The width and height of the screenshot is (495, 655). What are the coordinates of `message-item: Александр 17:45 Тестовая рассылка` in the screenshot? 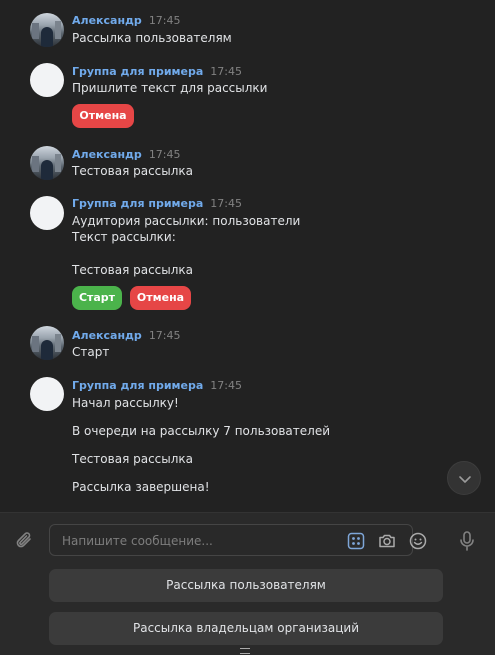 It's located at (250, 164).